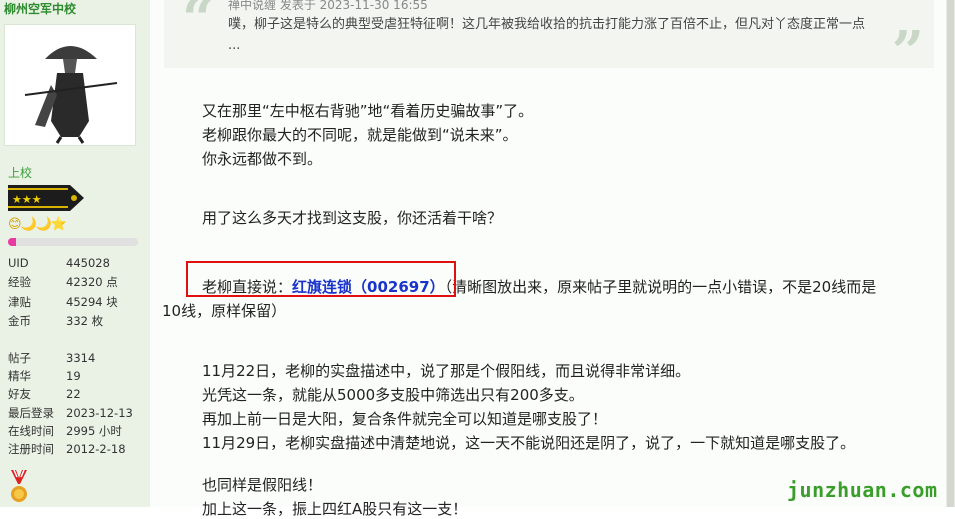 The image size is (955, 519). I want to click on scrollbar-thumb, so click(950, 253).